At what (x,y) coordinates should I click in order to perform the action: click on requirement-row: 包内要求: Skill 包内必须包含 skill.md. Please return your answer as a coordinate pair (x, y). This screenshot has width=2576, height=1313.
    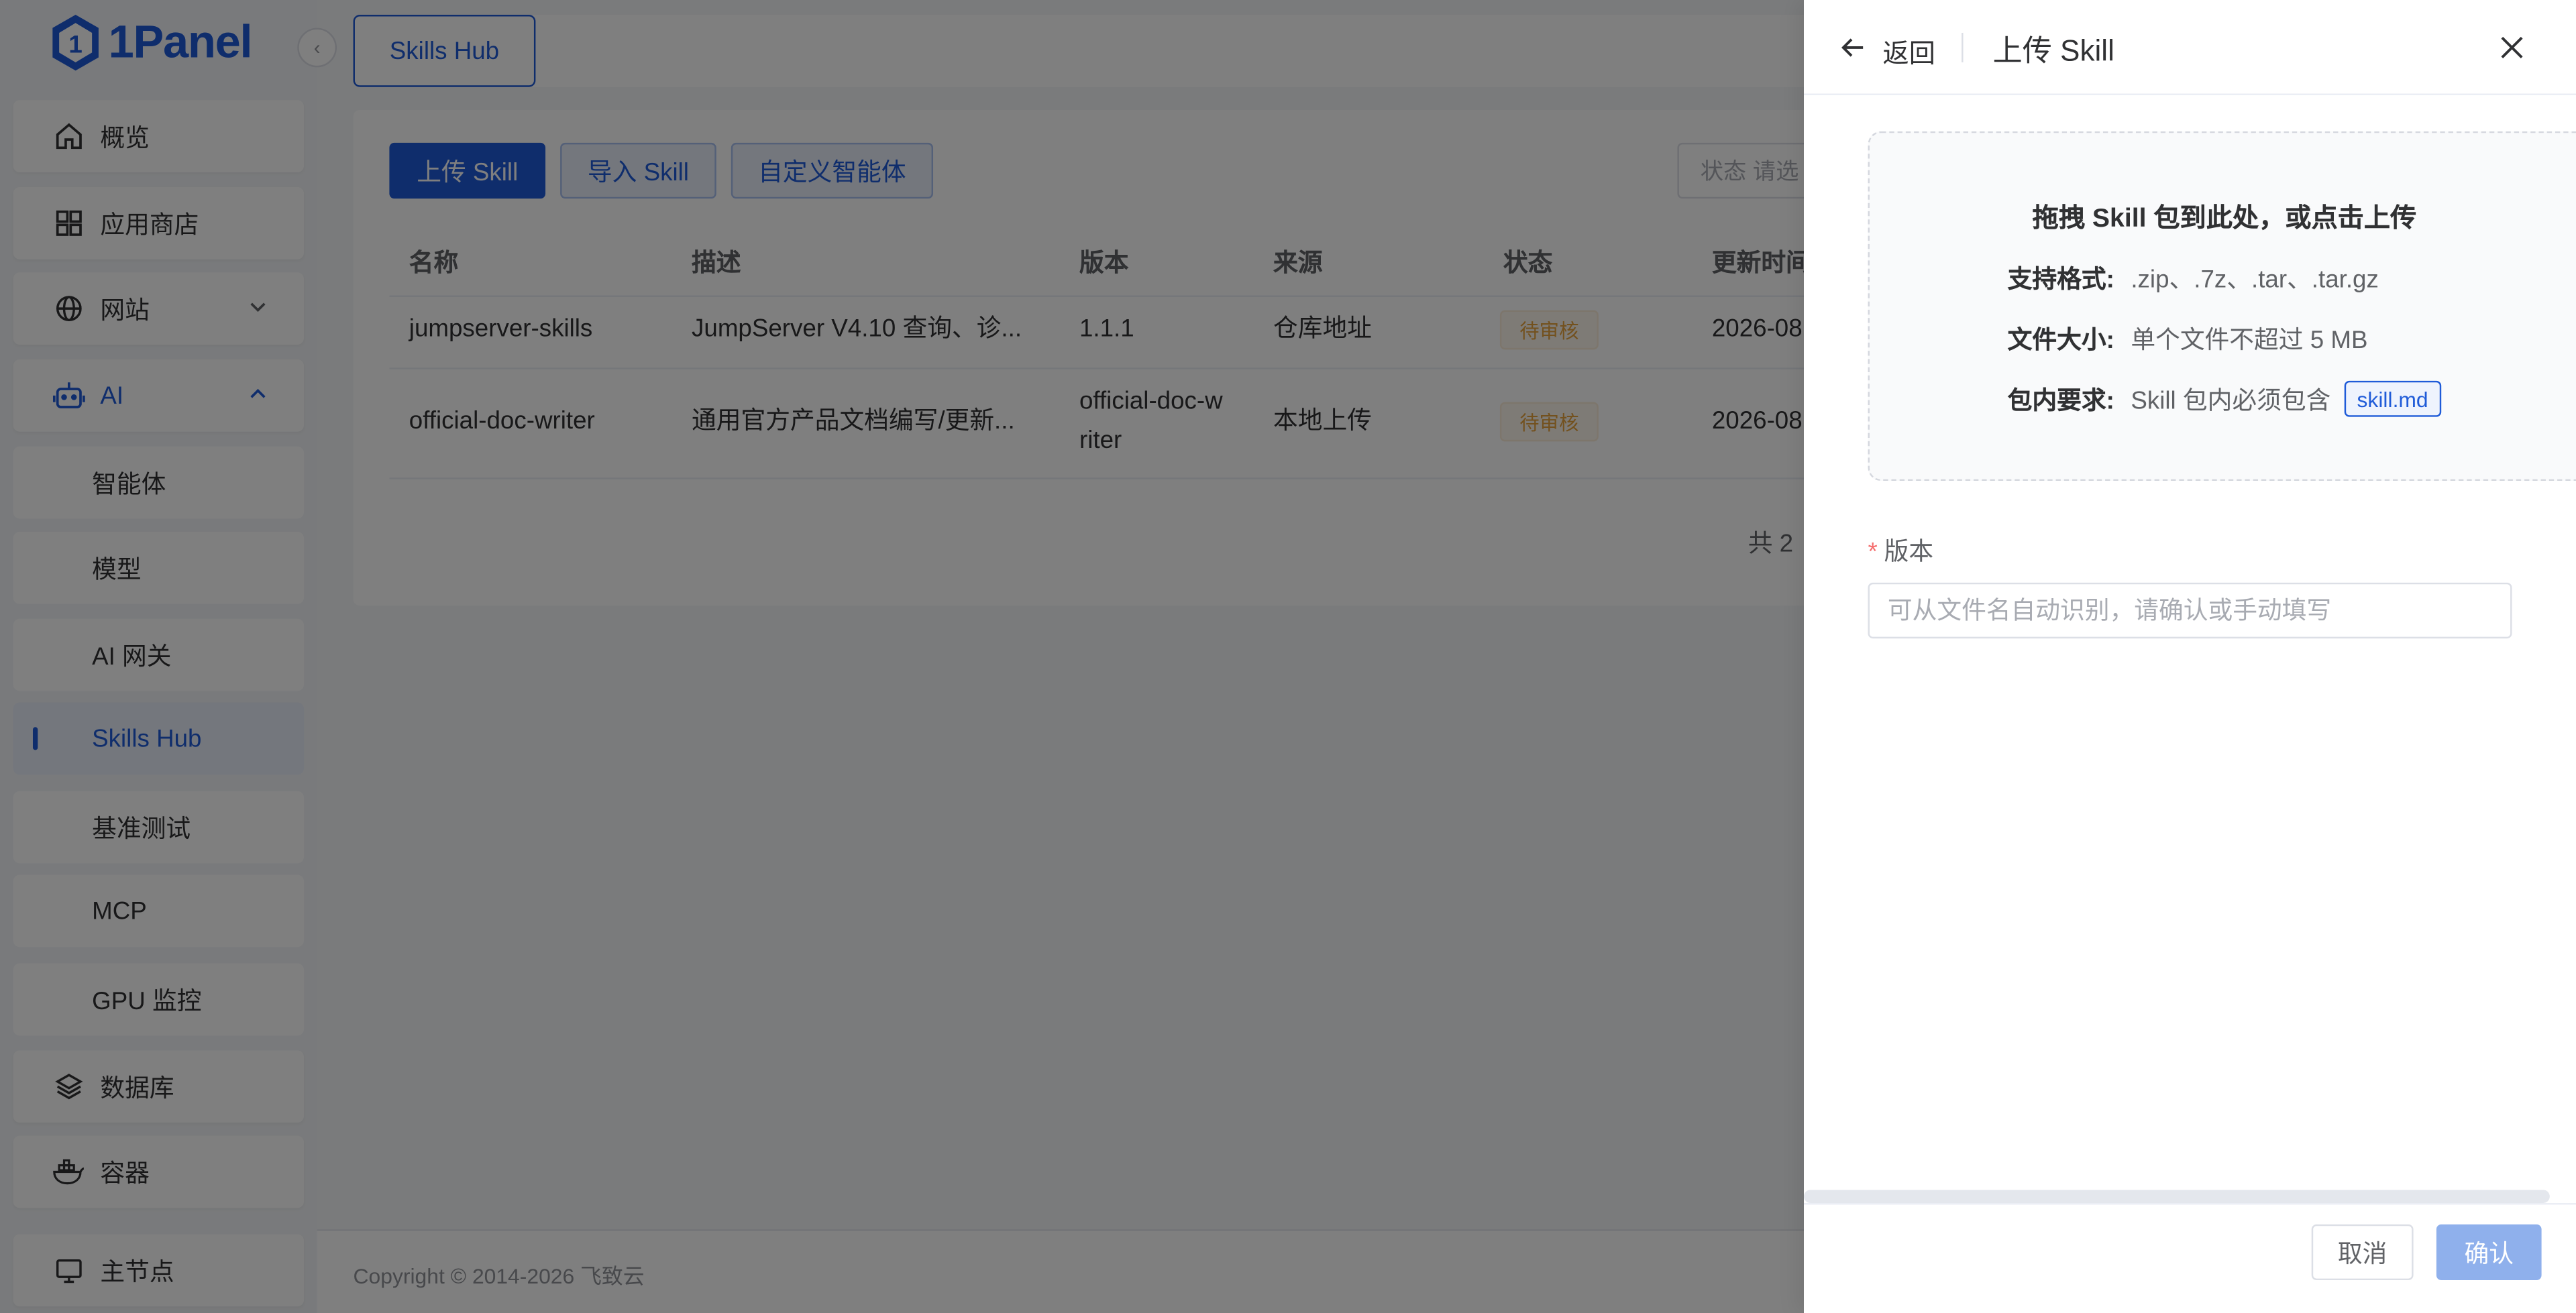
    Looking at the image, I should click on (2224, 398).